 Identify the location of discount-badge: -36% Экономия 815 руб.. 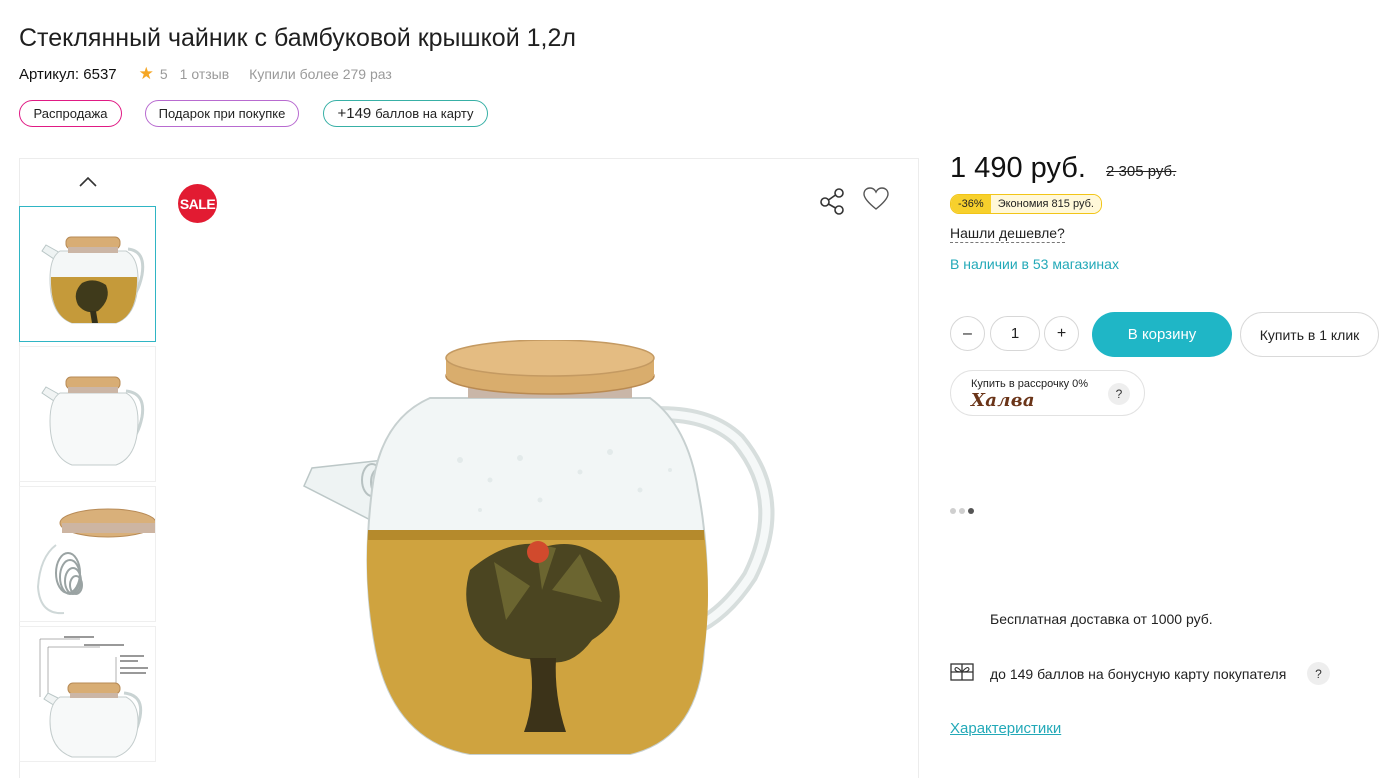
(1026, 204).